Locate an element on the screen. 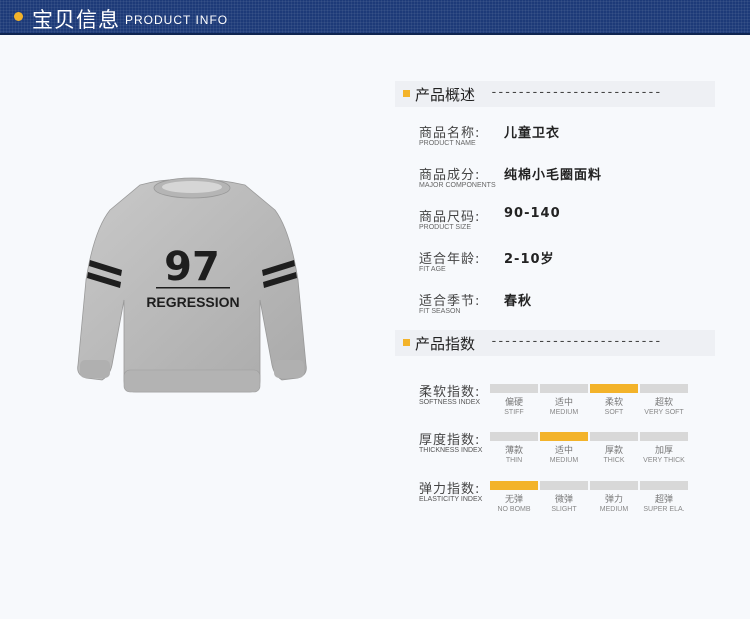 This screenshot has height=619, width=750. segment-label: 无弹 is located at coordinates (513, 500).